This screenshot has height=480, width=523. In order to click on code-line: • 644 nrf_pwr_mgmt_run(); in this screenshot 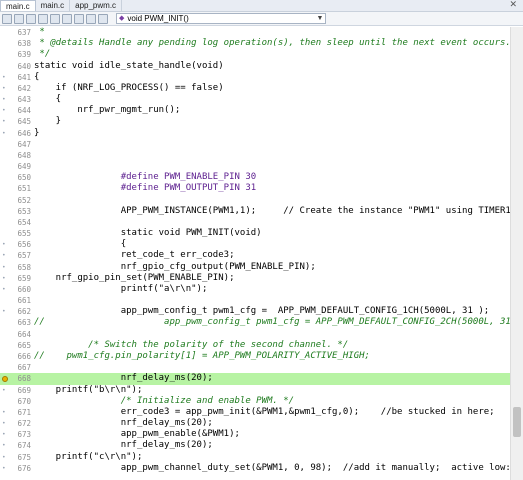, I will do `click(255, 110)`.